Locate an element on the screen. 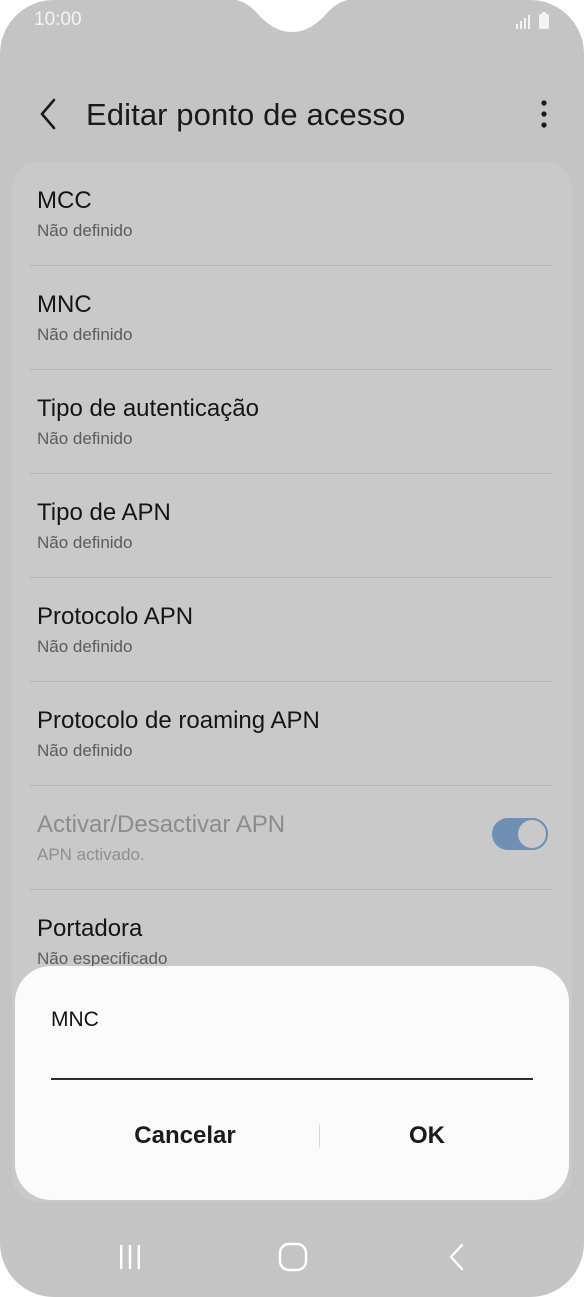 This screenshot has width=584, height=1297. setting-item-apn-protocol: Protocolo APN Não definido is located at coordinates (291, 630).